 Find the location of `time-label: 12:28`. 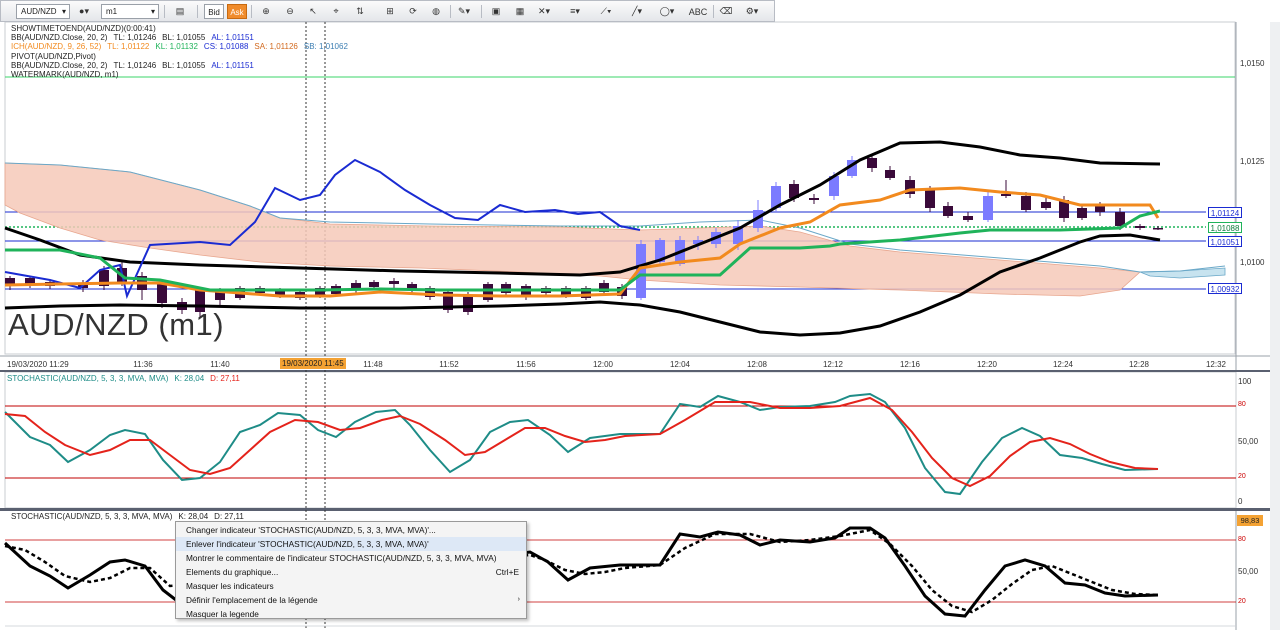

time-label: 12:28 is located at coordinates (1139, 364).